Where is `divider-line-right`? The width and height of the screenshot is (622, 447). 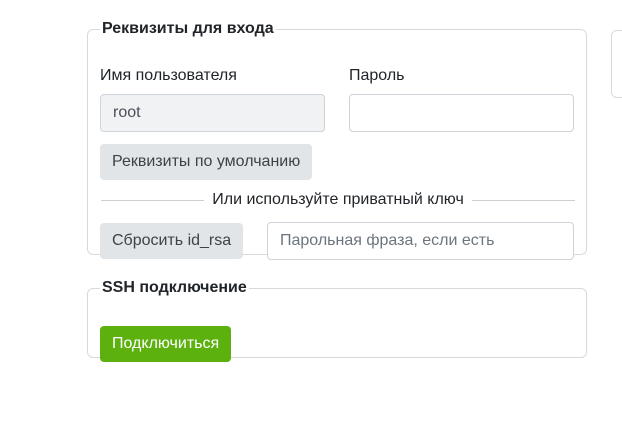
divider-line-right is located at coordinates (523, 200).